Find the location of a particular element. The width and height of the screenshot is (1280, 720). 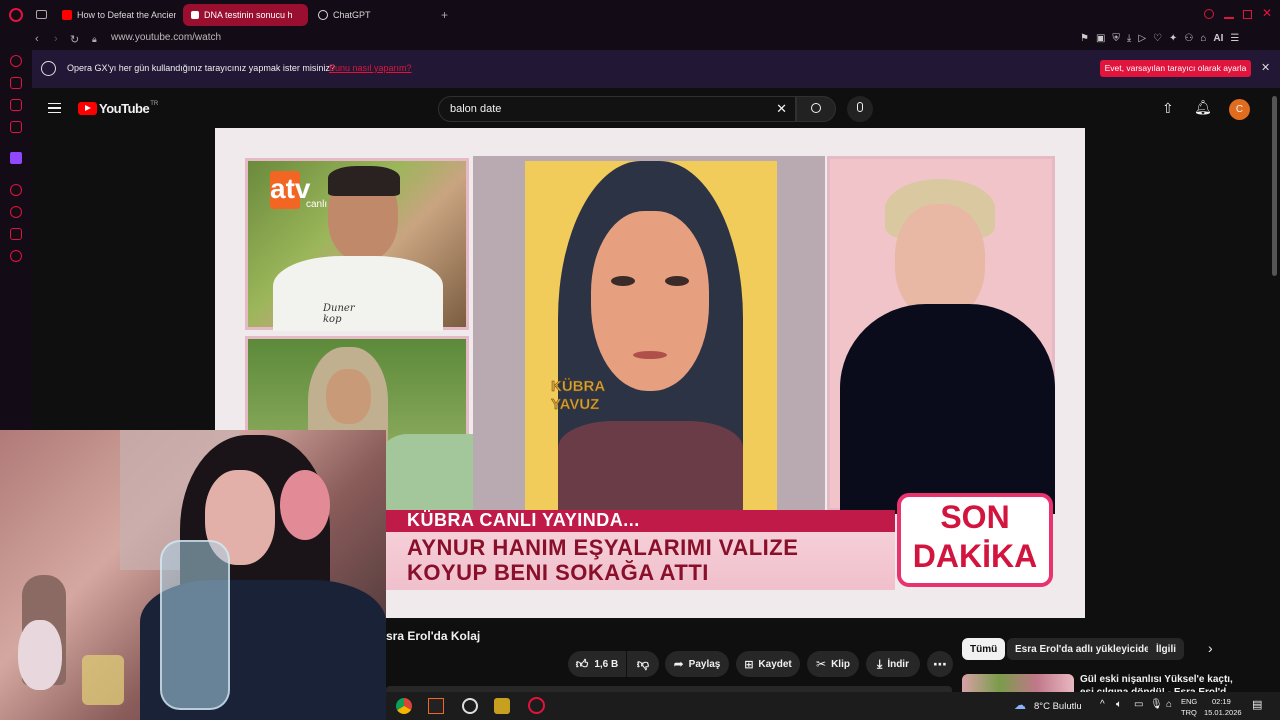

atv-logo-mark: atv is located at coordinates (290, 190).